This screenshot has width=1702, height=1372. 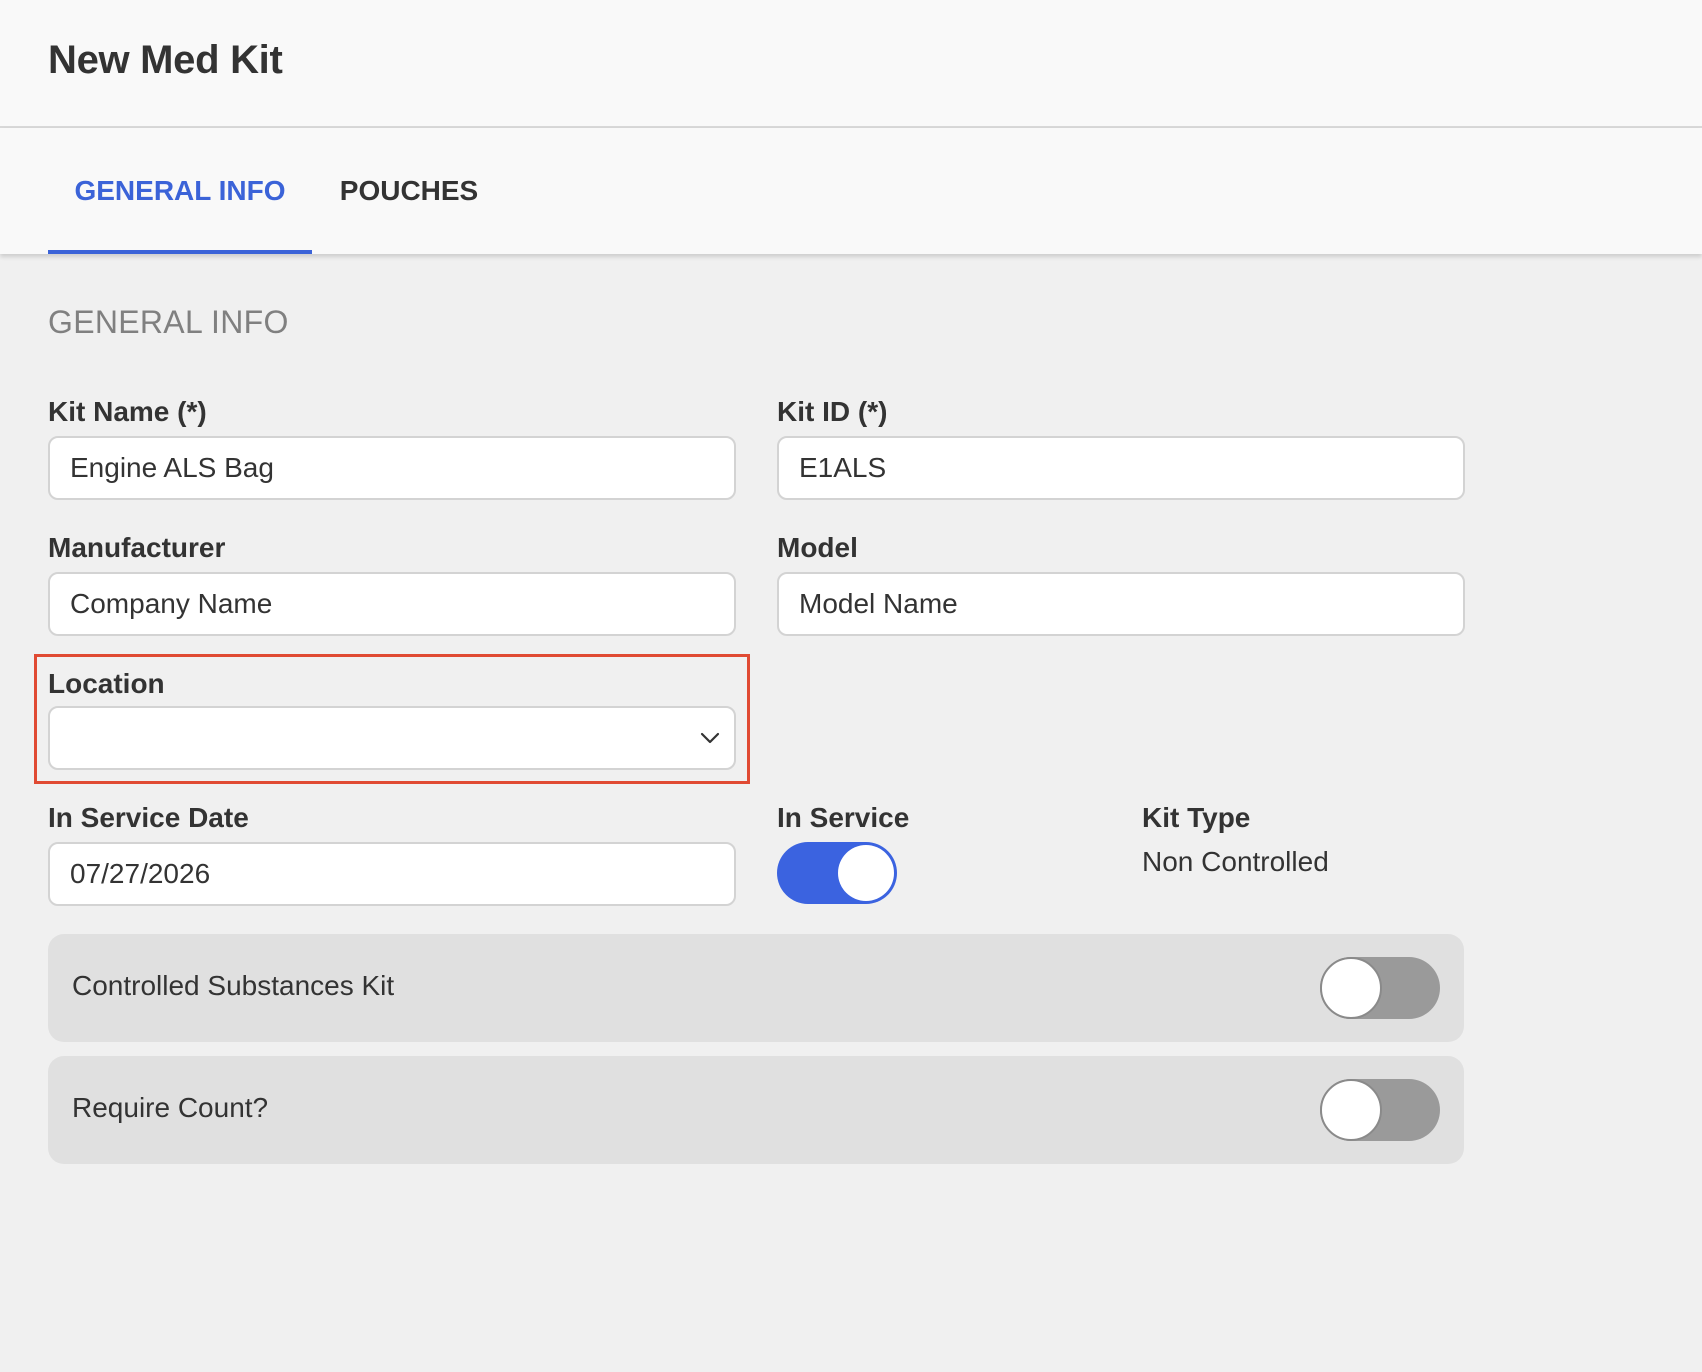 What do you see at coordinates (851, 191) in the screenshot?
I see `tab-bar: GENERAL INFO POUCHES` at bounding box center [851, 191].